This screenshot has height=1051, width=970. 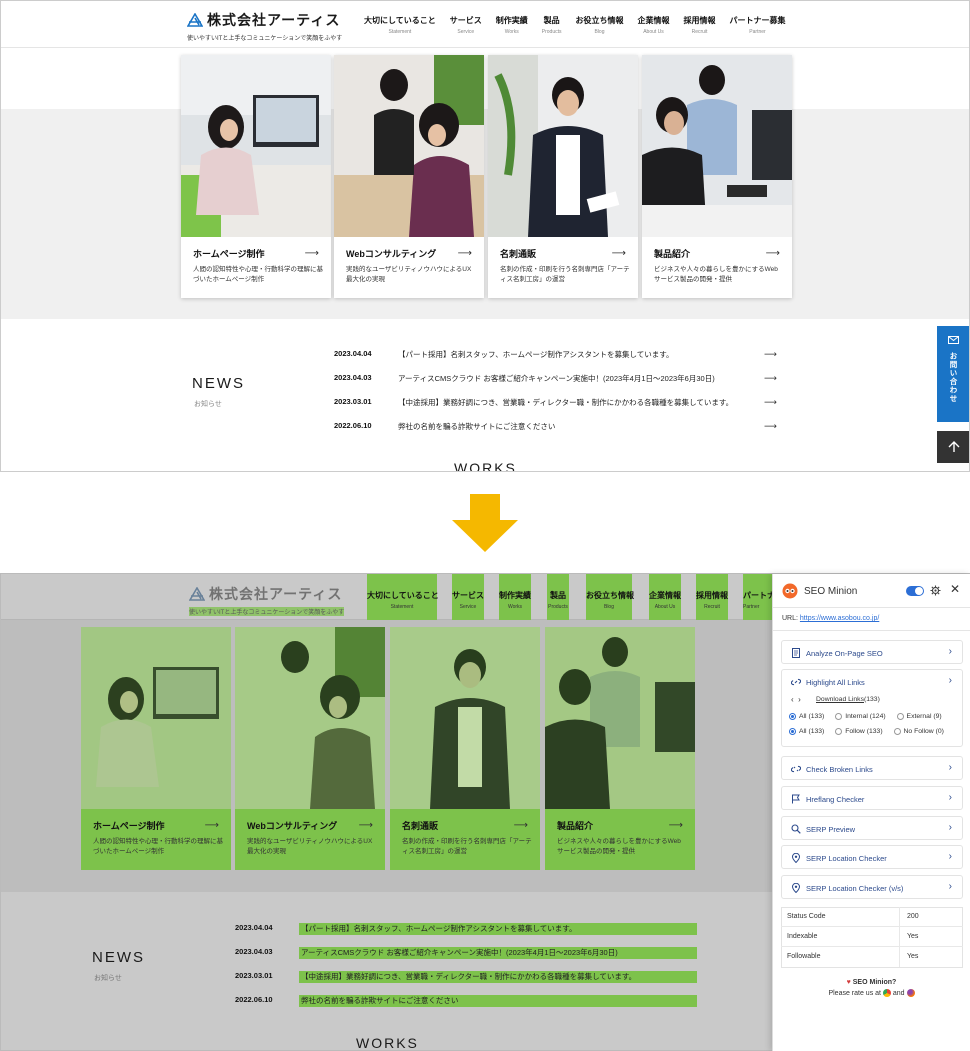 I want to click on chrome-icon, so click(x=886, y=993).